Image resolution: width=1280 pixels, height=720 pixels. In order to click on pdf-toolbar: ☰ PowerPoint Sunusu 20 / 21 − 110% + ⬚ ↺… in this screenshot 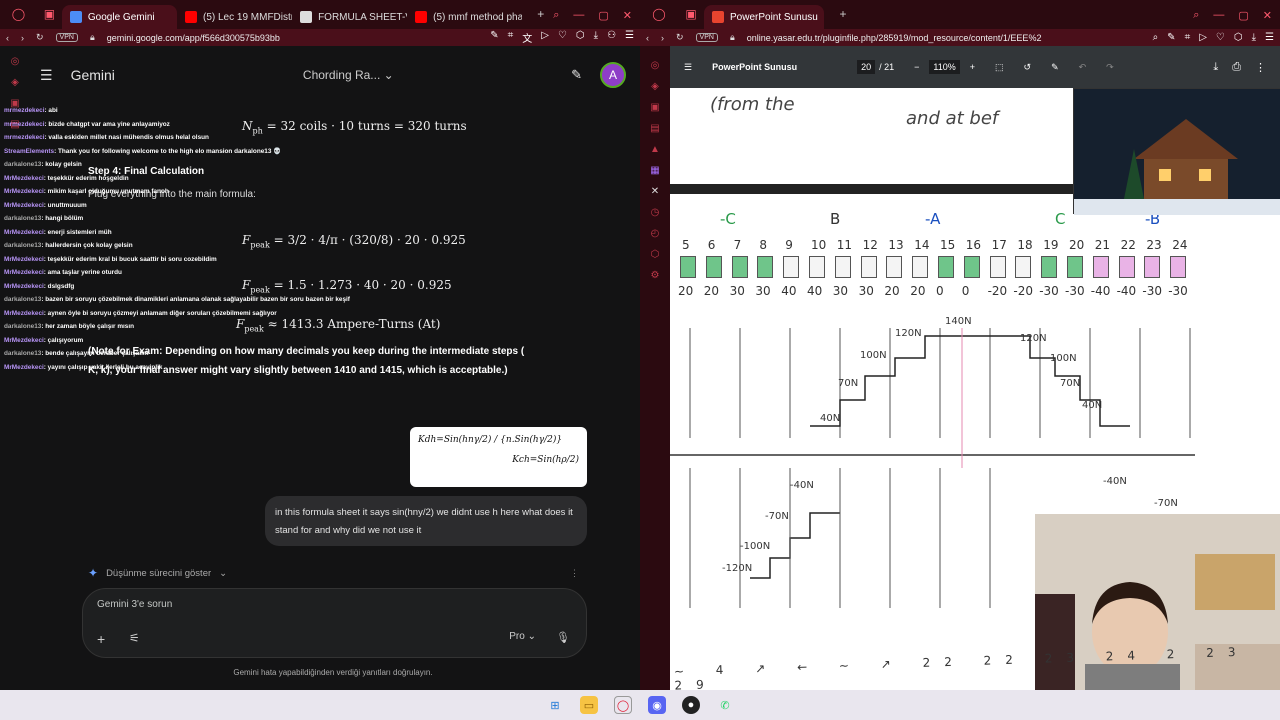, I will do `click(975, 67)`.